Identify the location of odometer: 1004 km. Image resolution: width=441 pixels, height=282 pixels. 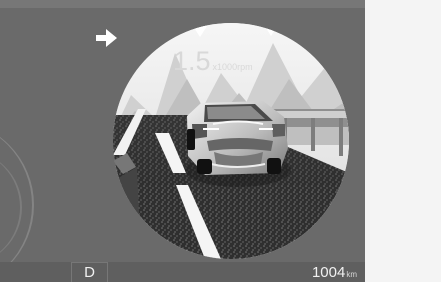
(334, 272).